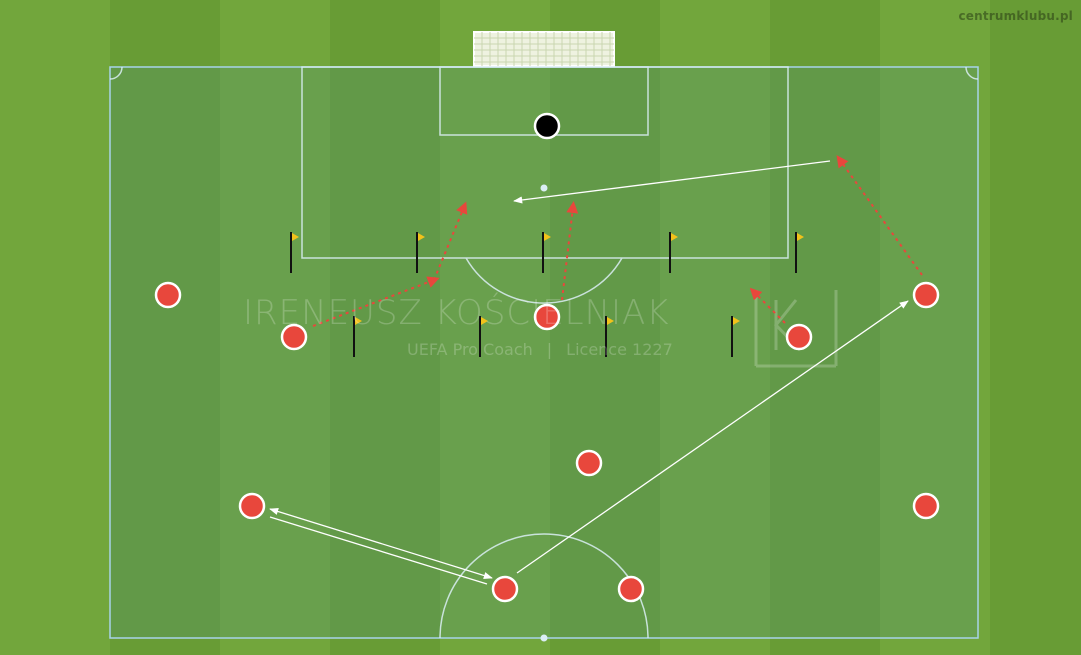  I want to click on watermark-role: UEFA Pro Coach, so click(470, 349).